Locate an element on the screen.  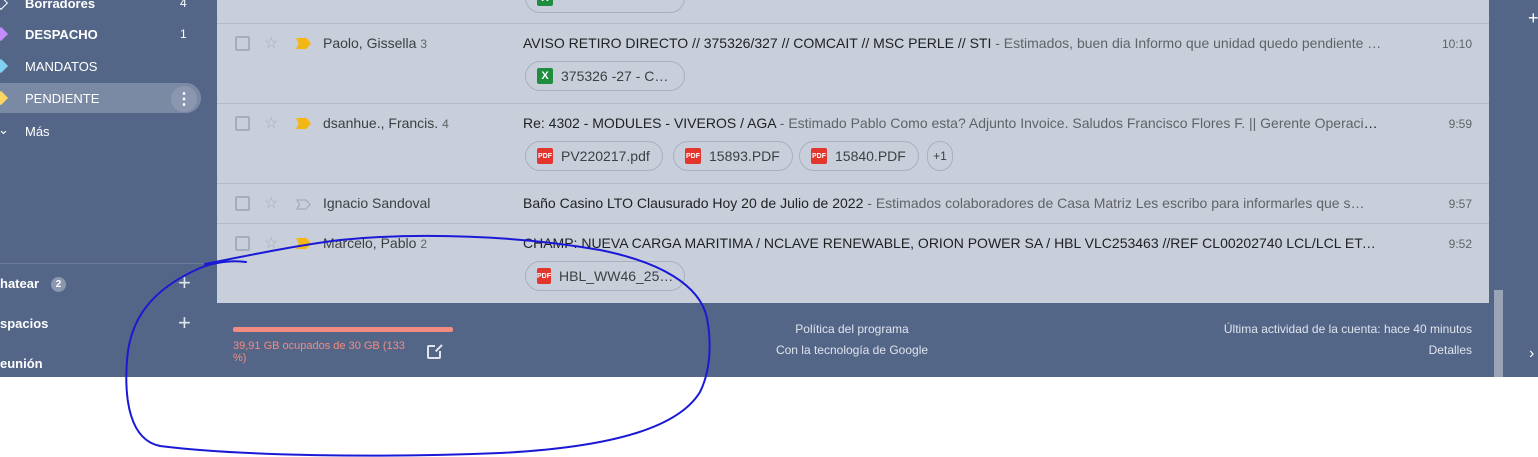
sidebar-section-spaces: spacios + is located at coordinates (108, 323).